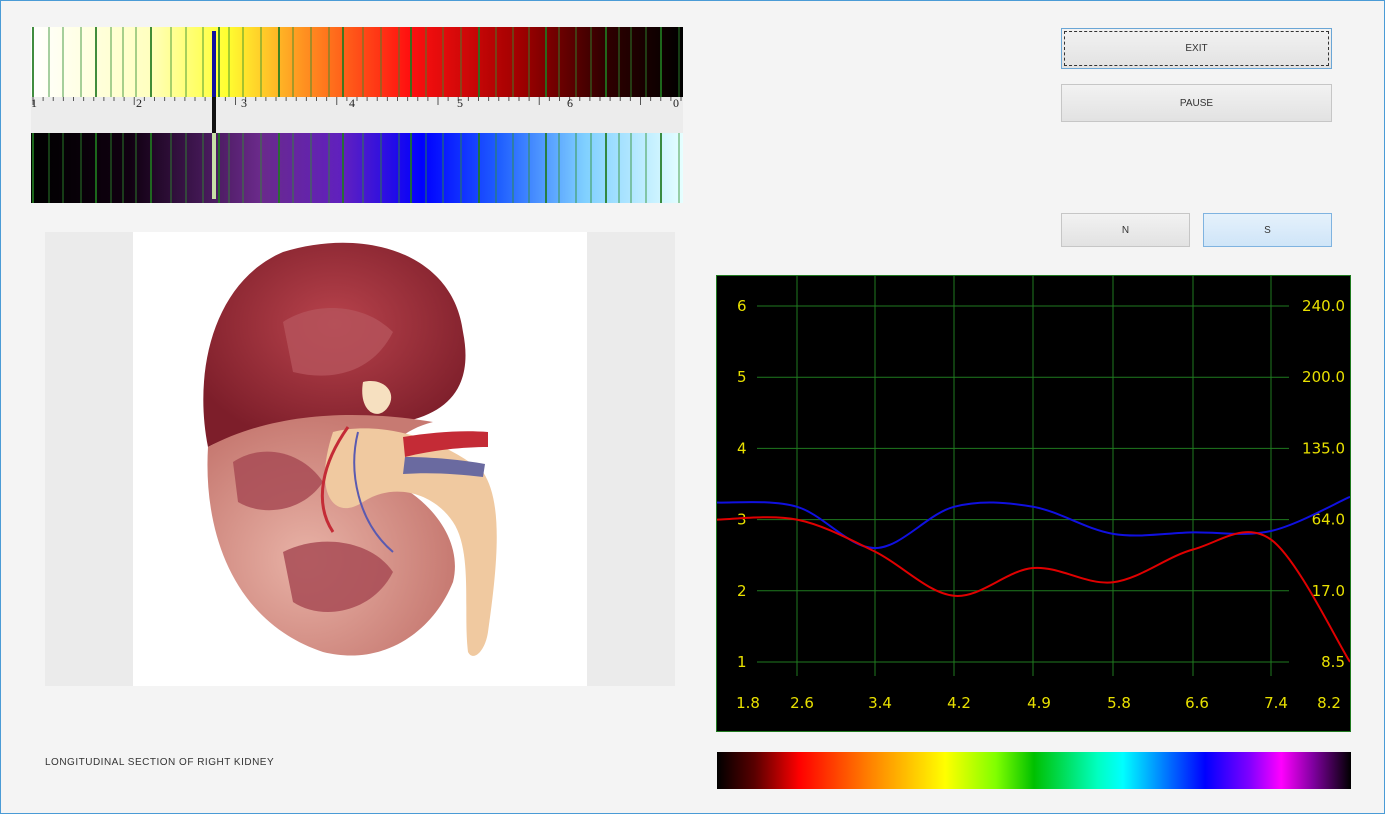 The image size is (1385, 814). Describe the element at coordinates (1323, 448) in the screenshot. I see `y-right-tick-label: 135.0` at that location.